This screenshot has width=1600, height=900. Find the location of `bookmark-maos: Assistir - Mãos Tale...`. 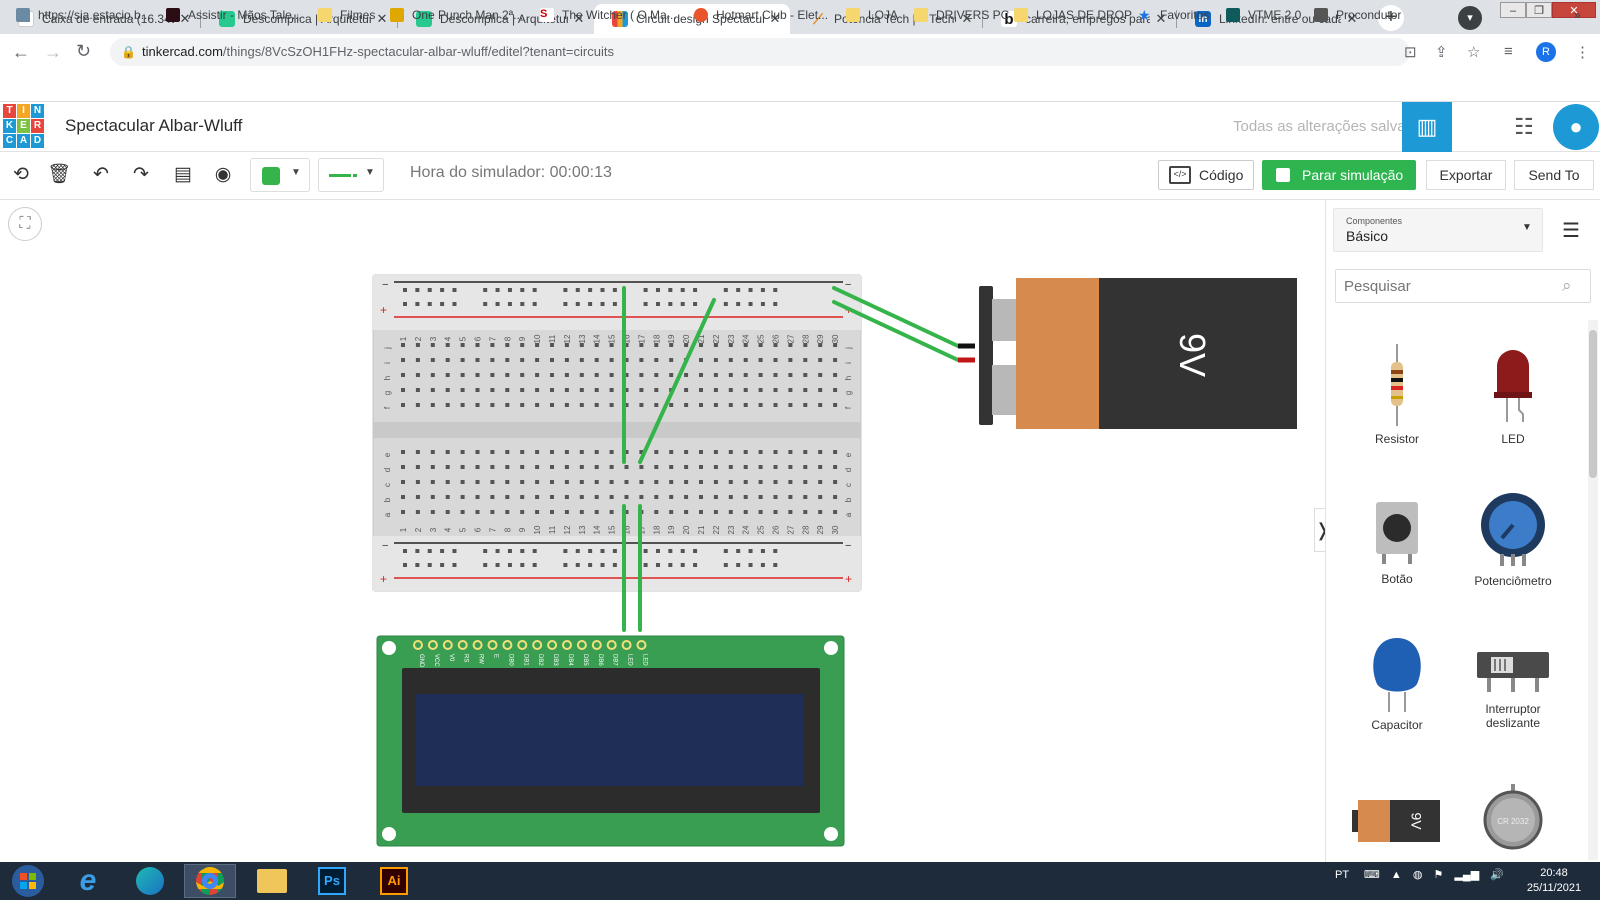

bookmark-maos: Assistir - Mãos Tale... is located at coordinates (234, 15).